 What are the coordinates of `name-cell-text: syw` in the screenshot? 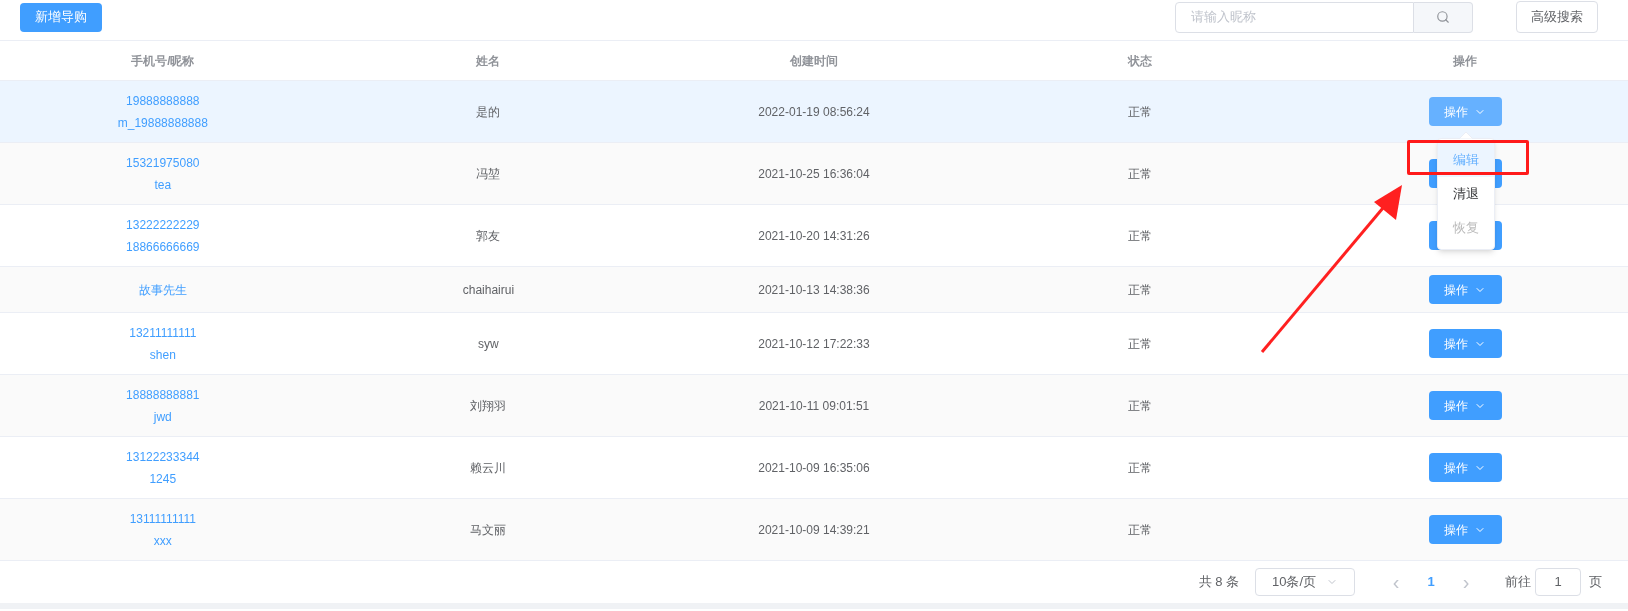 It's located at (488, 344).